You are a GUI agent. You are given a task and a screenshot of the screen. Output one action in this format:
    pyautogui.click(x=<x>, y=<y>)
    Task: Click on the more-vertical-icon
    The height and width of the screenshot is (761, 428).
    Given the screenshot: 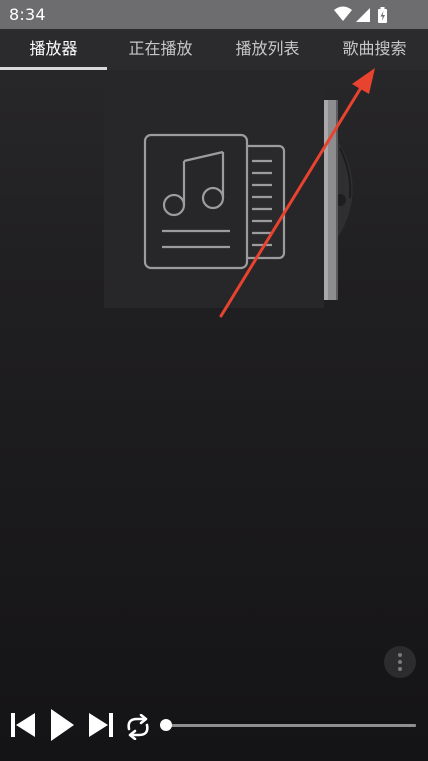 What is the action you would take?
    pyautogui.click(x=400, y=655)
    